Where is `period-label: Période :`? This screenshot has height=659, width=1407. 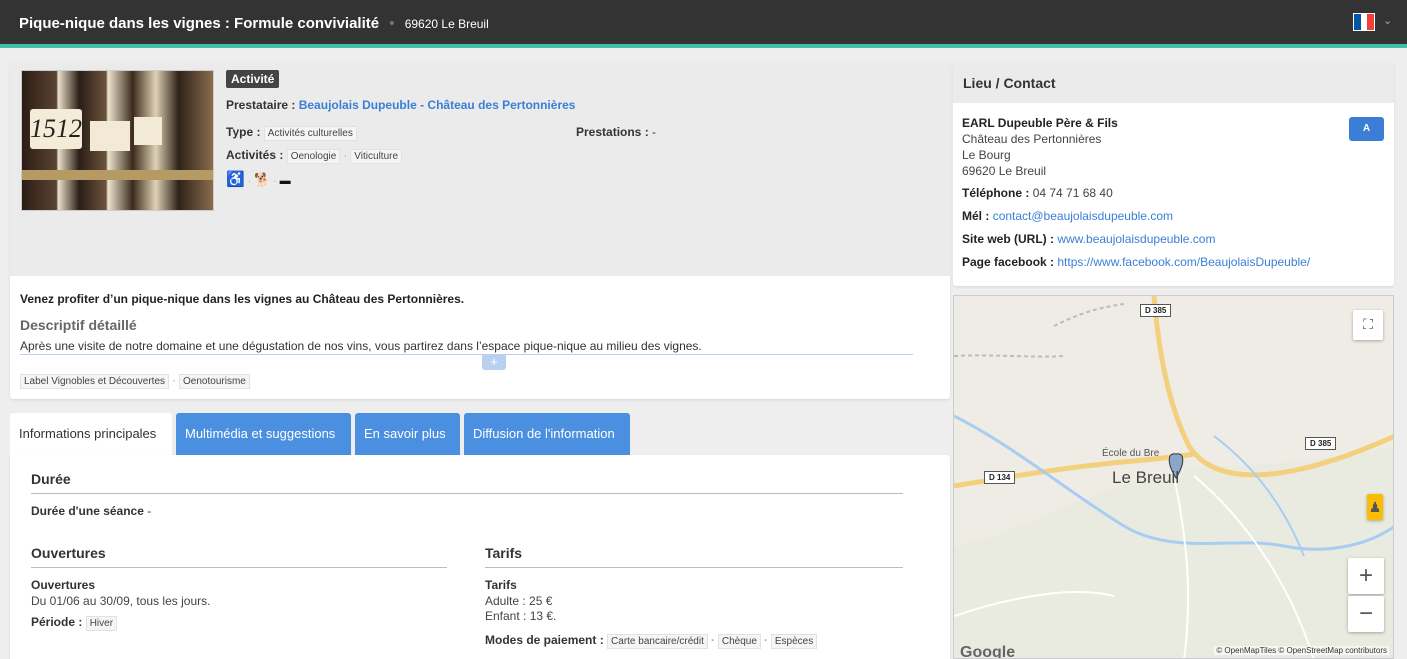 period-label: Période : is located at coordinates (57, 622).